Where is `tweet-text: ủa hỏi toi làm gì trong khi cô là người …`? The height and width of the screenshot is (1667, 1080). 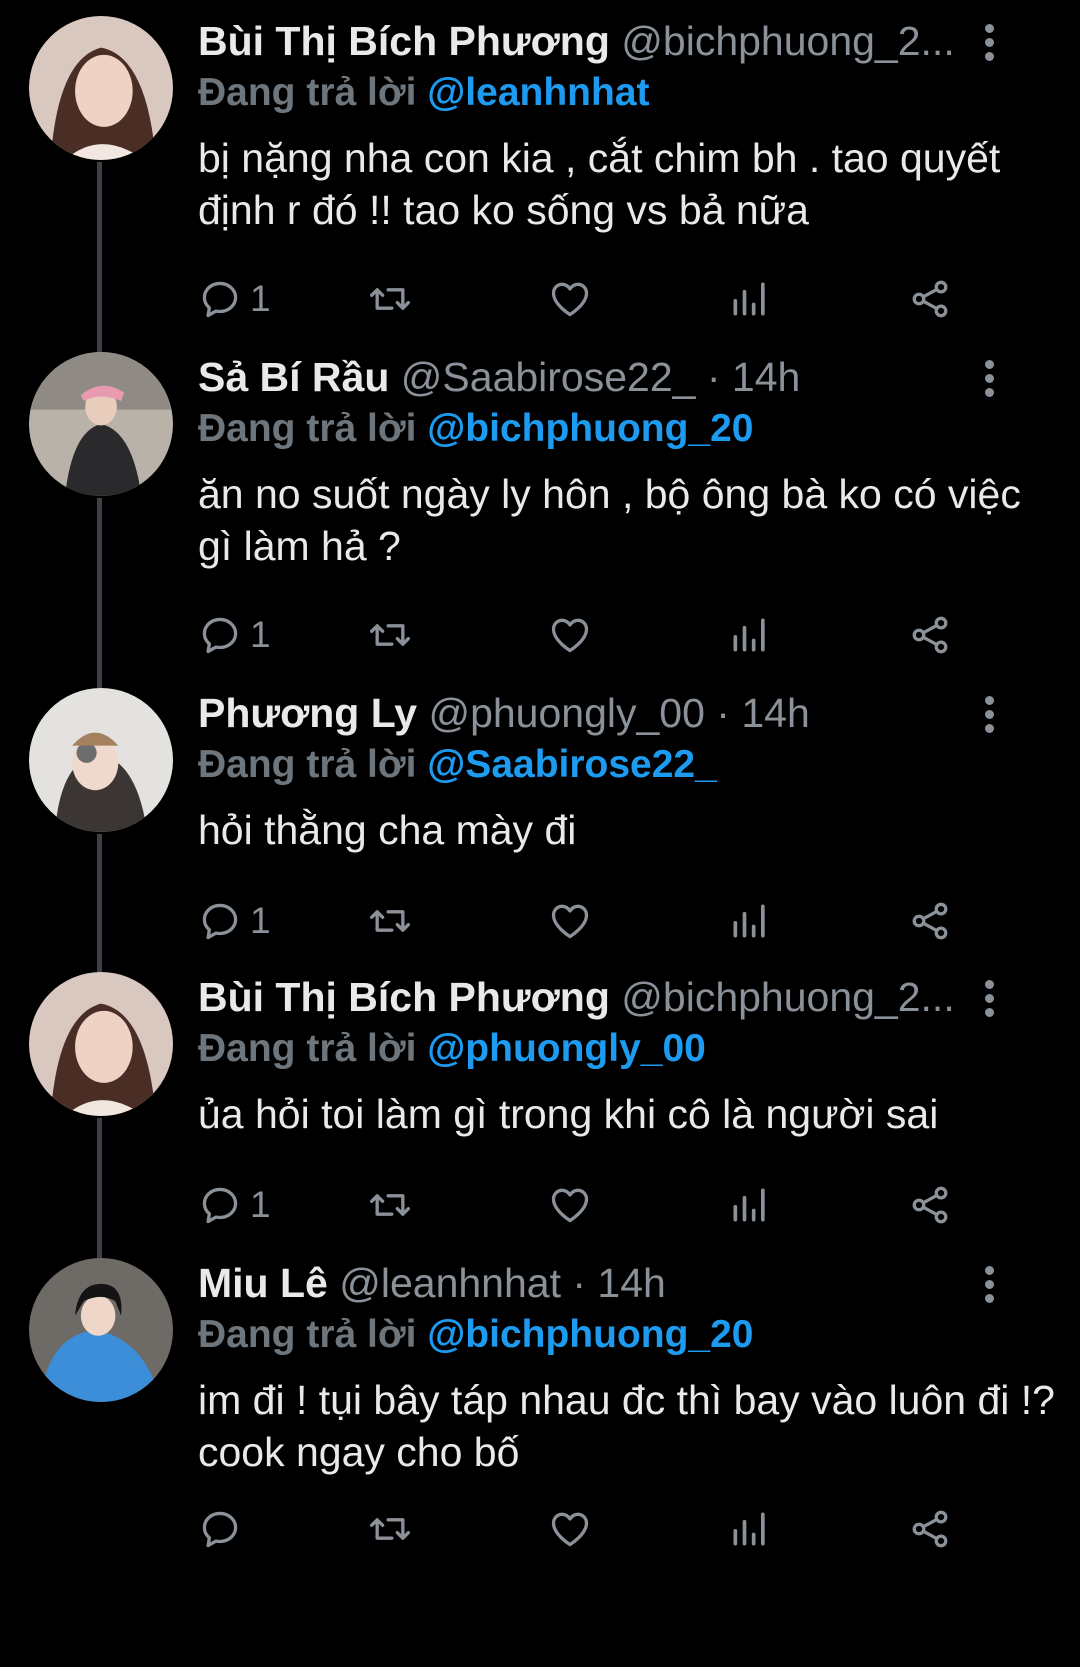
tweet-text: ủa hỏi toi làm gì trong khi cô là người … is located at coordinates (568, 1114).